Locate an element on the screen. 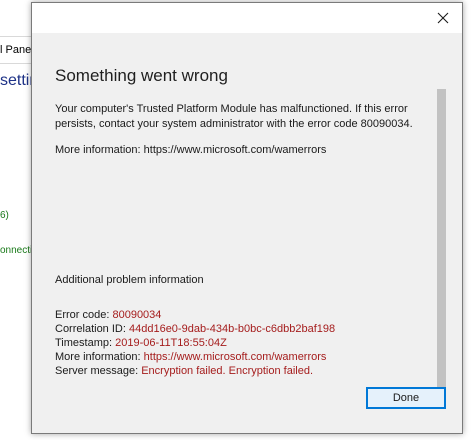 The height and width of the screenshot is (440, 474). detail-value: 2019-06-11T18:55:04Z is located at coordinates (171, 343).